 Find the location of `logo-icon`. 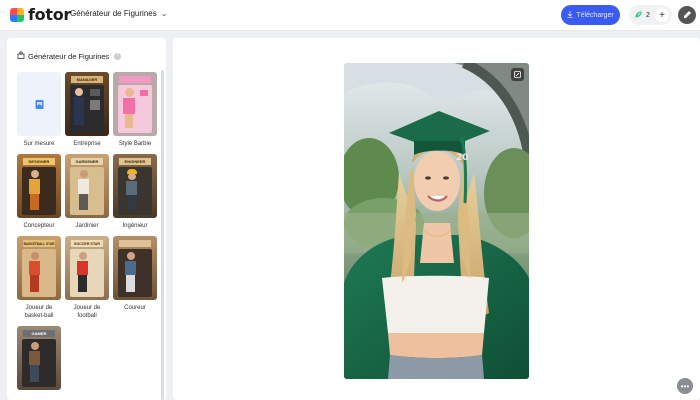

logo-icon is located at coordinates (17, 15).